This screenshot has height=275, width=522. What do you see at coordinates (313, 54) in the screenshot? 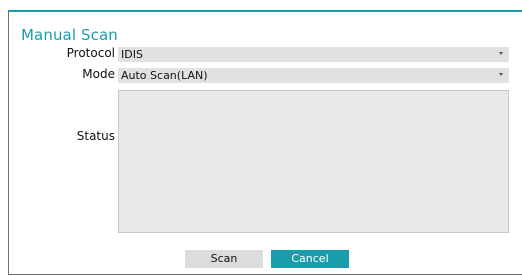
I see `protocol-select: IDIS` at bounding box center [313, 54].